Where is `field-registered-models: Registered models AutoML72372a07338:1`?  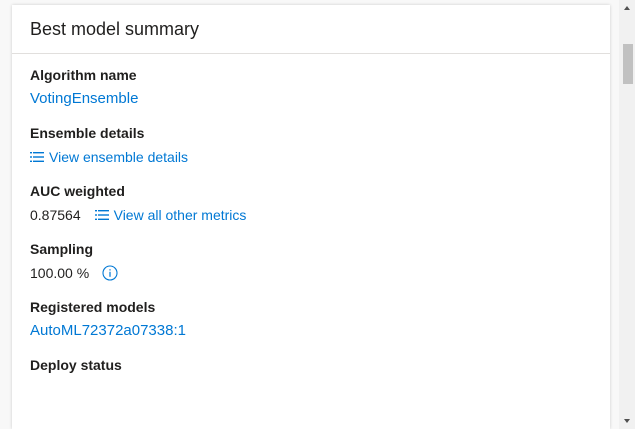
field-registered-models: Registered models AutoML72372a07338:1 is located at coordinates (311, 319).